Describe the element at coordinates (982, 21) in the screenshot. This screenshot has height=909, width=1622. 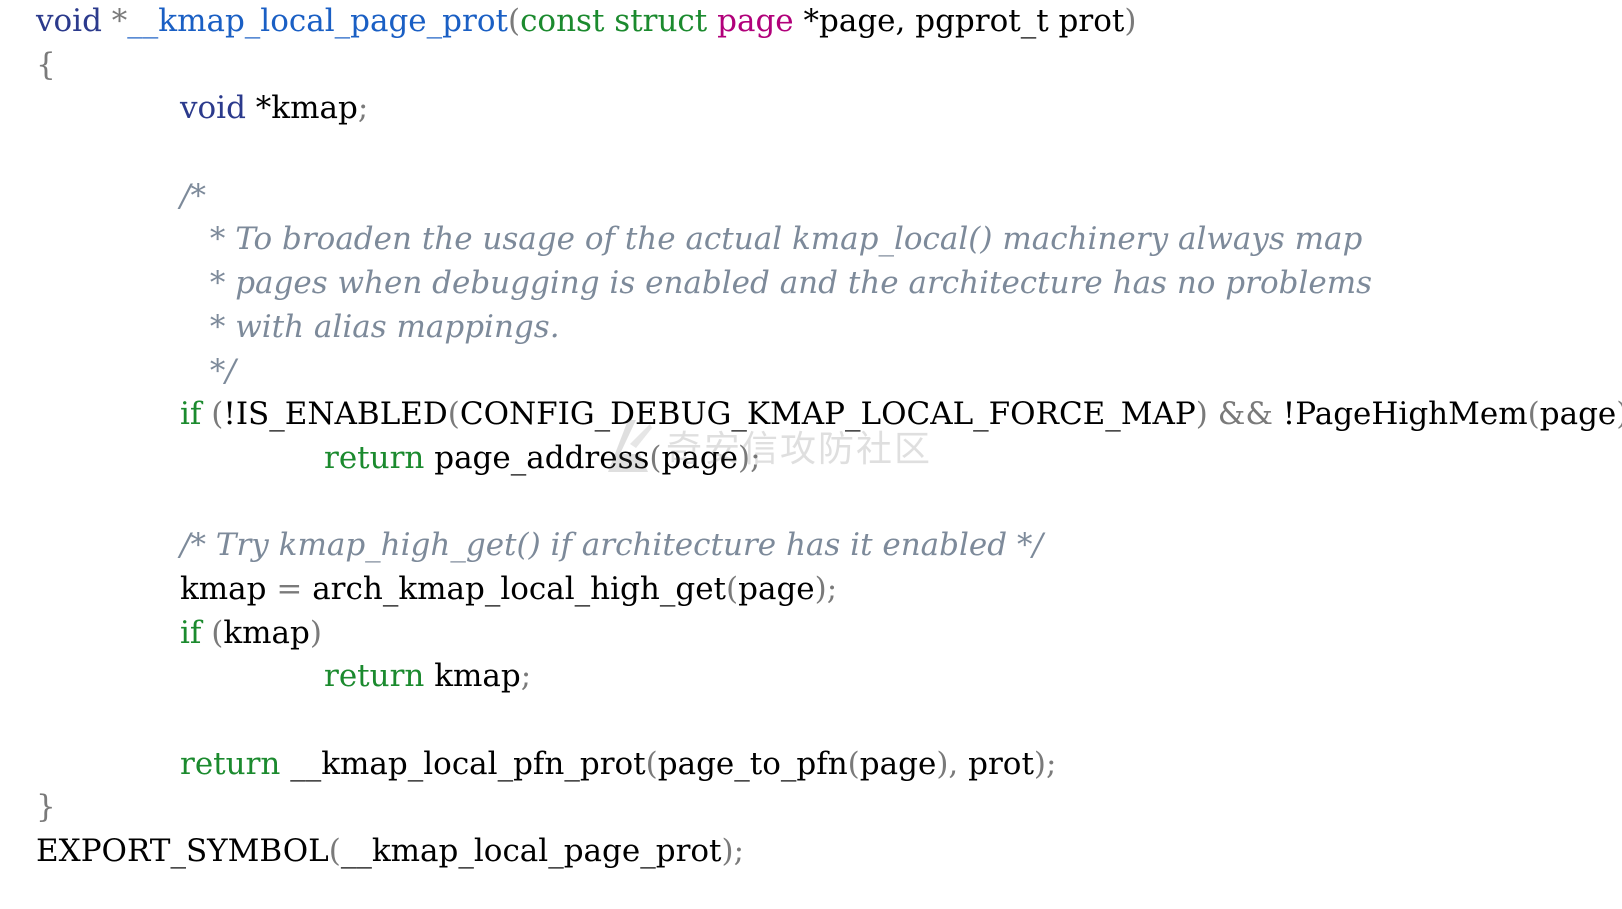
I see `type-pgprot: pgprot_t` at that location.